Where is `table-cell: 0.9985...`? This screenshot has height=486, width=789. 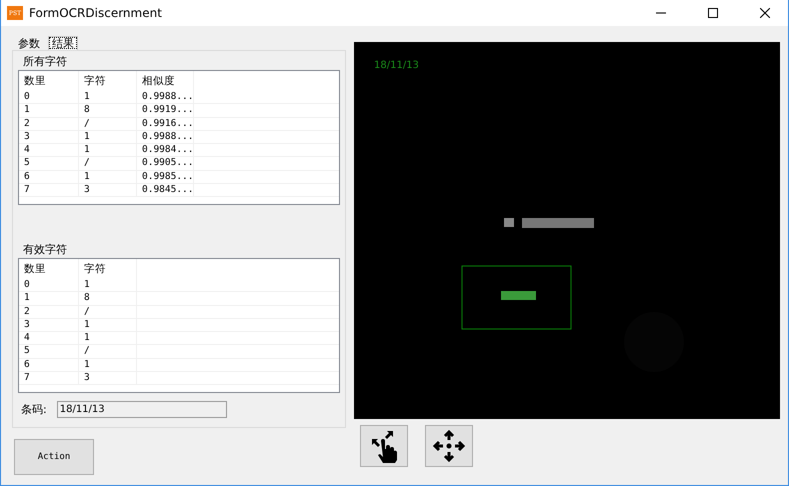
table-cell: 0.9985... is located at coordinates (165, 177).